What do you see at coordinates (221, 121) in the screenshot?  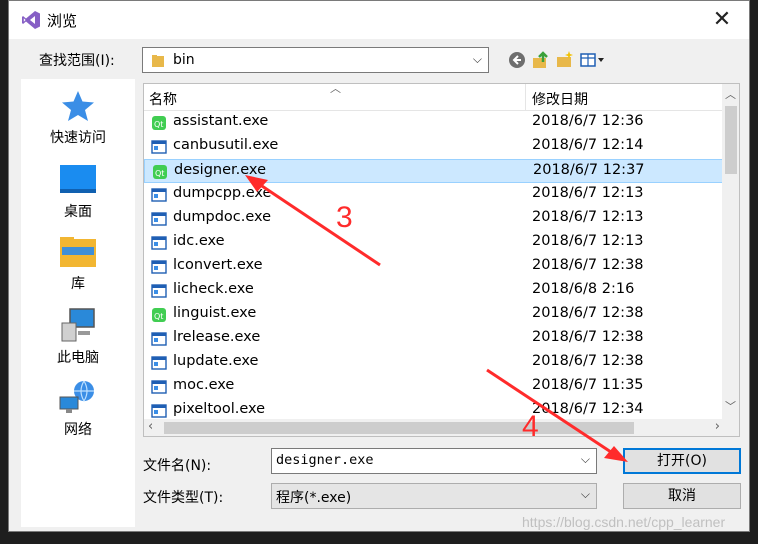 I see `file-name: assistant.exe` at bounding box center [221, 121].